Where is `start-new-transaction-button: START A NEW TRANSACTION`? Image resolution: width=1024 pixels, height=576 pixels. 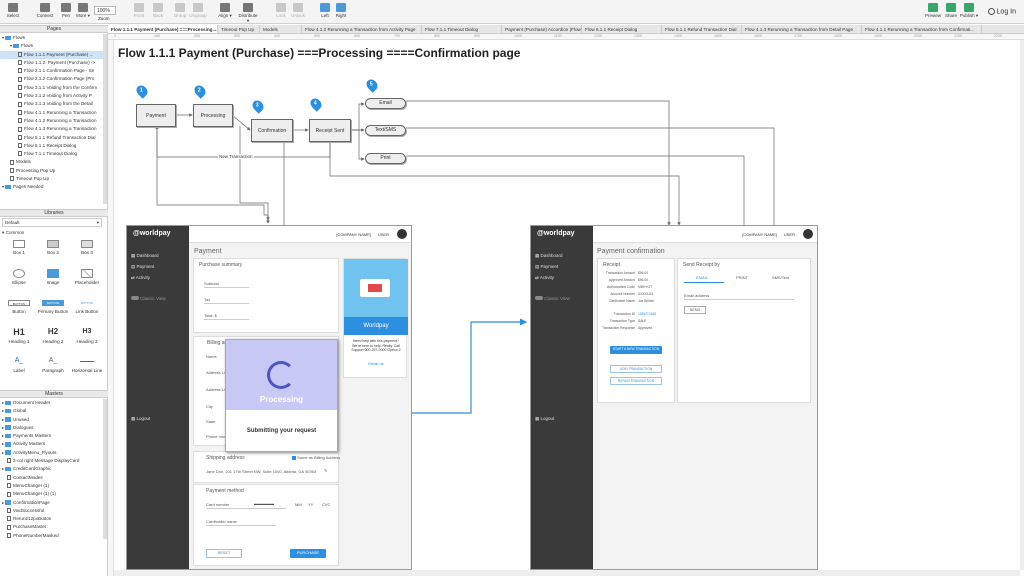
start-new-transaction-button: START A NEW TRANSACTION is located at coordinates (636, 350).